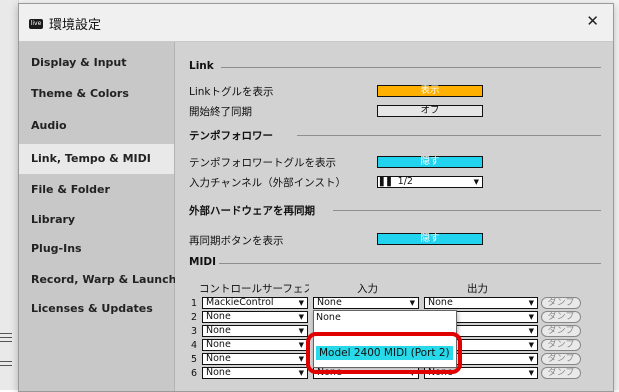 The height and width of the screenshot is (392, 619). What do you see at coordinates (561, 331) in the screenshot?
I see `dump-button-3: ダンプ` at bounding box center [561, 331].